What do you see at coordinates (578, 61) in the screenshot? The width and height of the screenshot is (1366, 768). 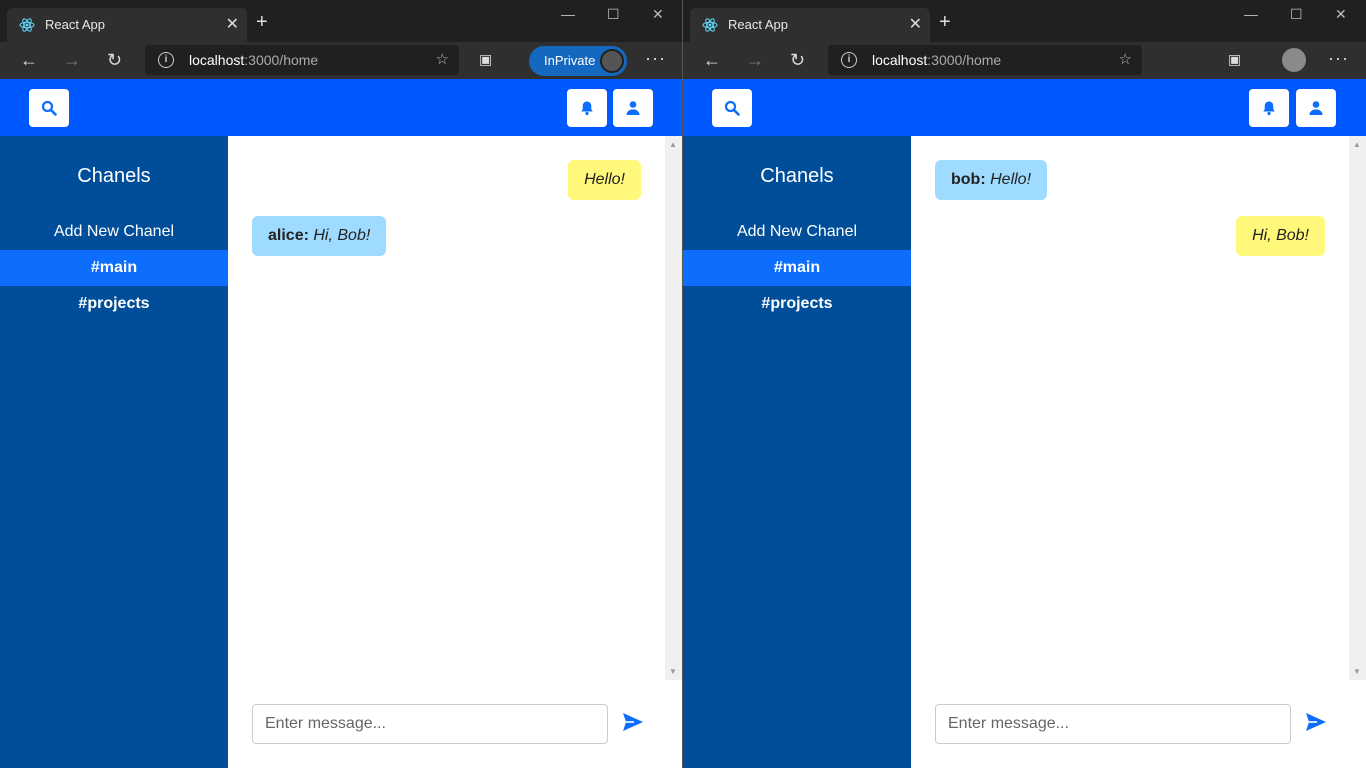 I see `inprivate-button: InPrivate` at bounding box center [578, 61].